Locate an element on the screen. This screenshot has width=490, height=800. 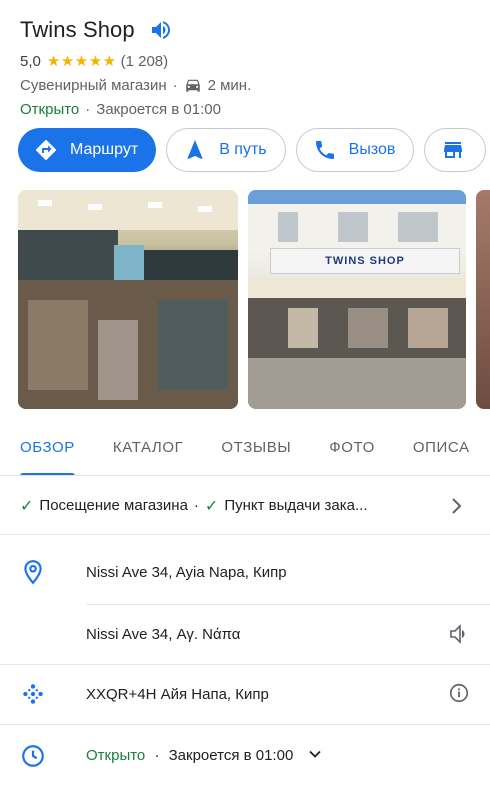
directions-button: Маршрут is located at coordinates (87, 150).